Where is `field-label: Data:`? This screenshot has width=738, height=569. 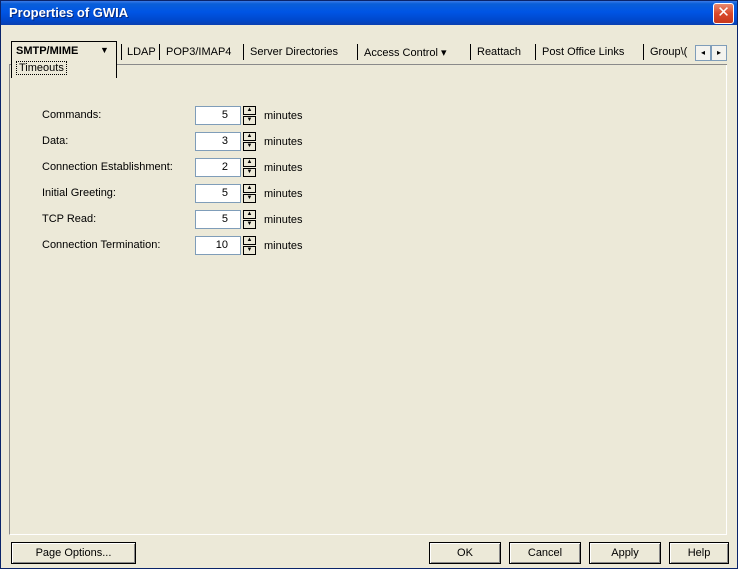
field-label: Data: is located at coordinates (55, 141).